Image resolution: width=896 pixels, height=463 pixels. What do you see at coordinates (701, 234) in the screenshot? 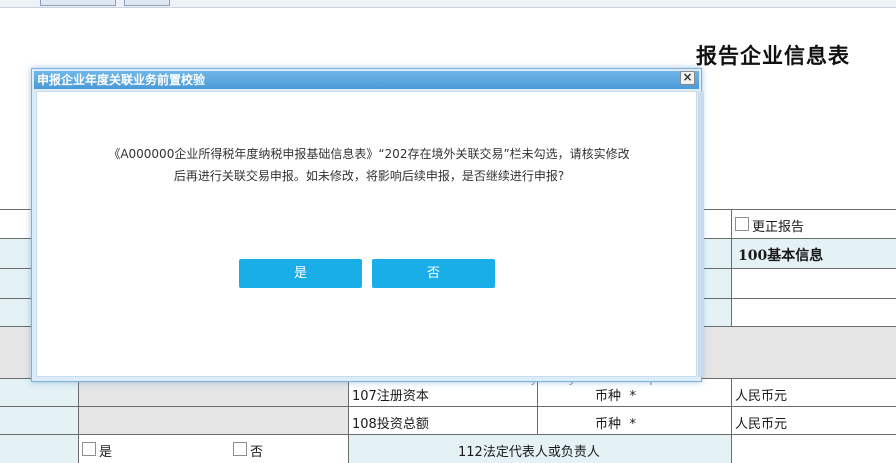
I see `dialog-scrollbar` at bounding box center [701, 234].